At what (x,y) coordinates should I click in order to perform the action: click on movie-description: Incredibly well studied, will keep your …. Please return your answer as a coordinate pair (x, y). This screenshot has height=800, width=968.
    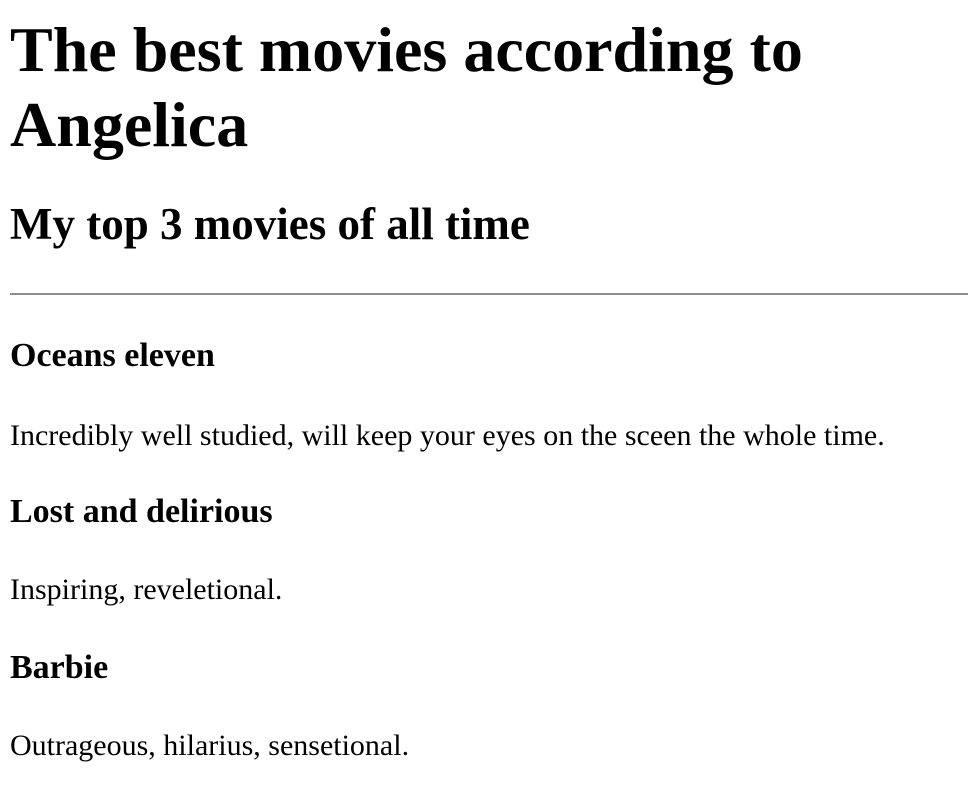
    Looking at the image, I should click on (447, 435).